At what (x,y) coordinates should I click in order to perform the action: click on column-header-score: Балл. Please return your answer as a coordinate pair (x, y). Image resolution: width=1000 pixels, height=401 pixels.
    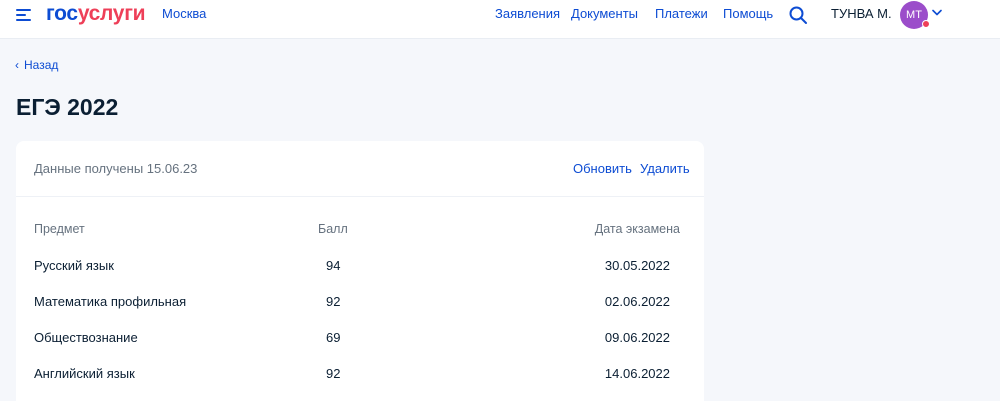
    Looking at the image, I should click on (333, 229).